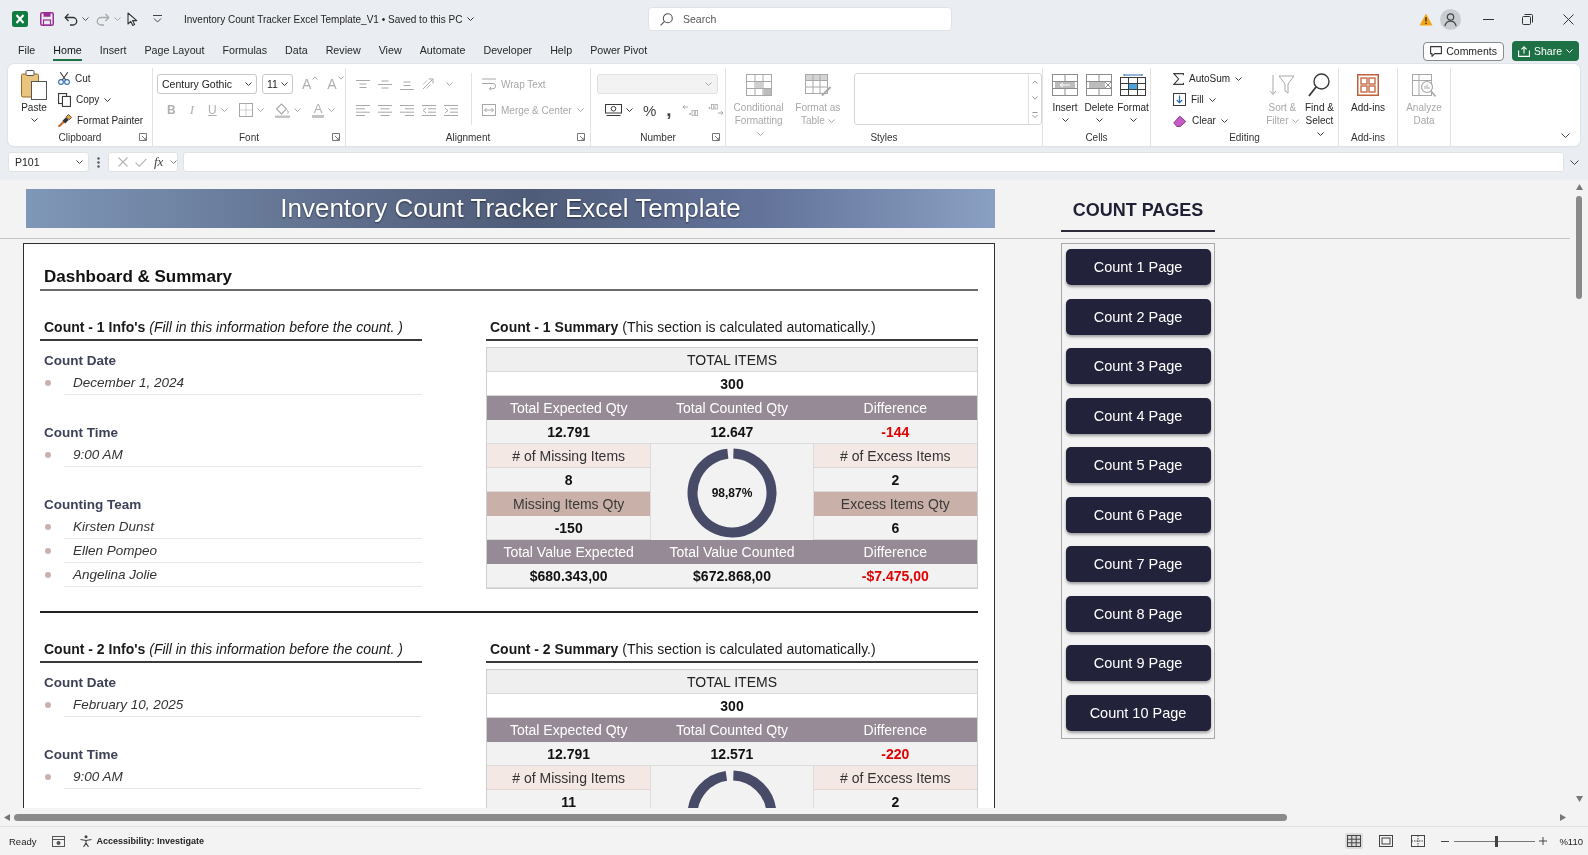  I want to click on insert-button: Insert, so click(1065, 95).